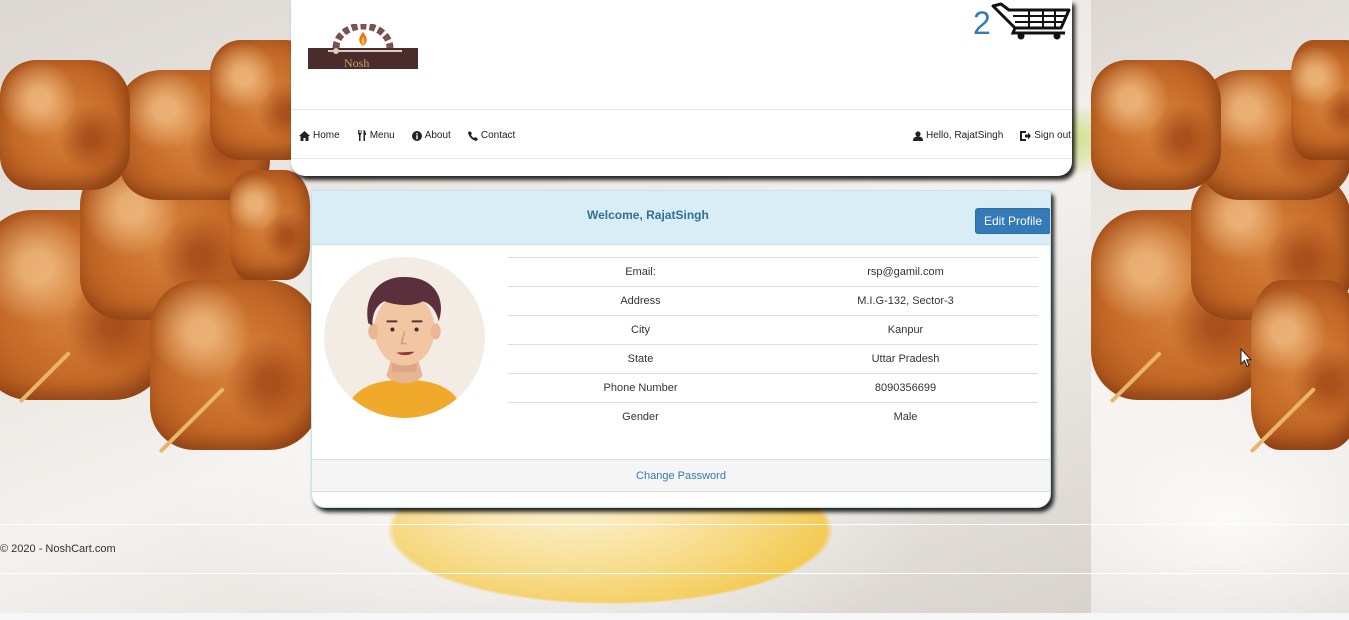 The width and height of the screenshot is (1349, 620). What do you see at coordinates (905, 272) in the screenshot?
I see `email-value: rsp@gamil.com` at bounding box center [905, 272].